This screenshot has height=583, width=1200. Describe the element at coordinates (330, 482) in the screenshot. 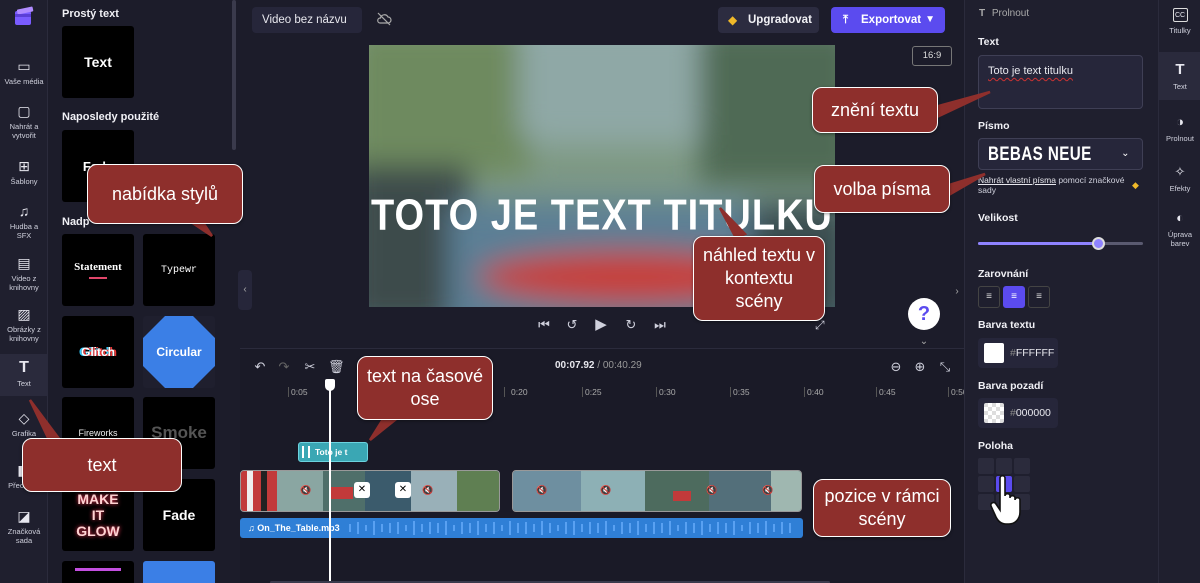

I see `playhead` at that location.